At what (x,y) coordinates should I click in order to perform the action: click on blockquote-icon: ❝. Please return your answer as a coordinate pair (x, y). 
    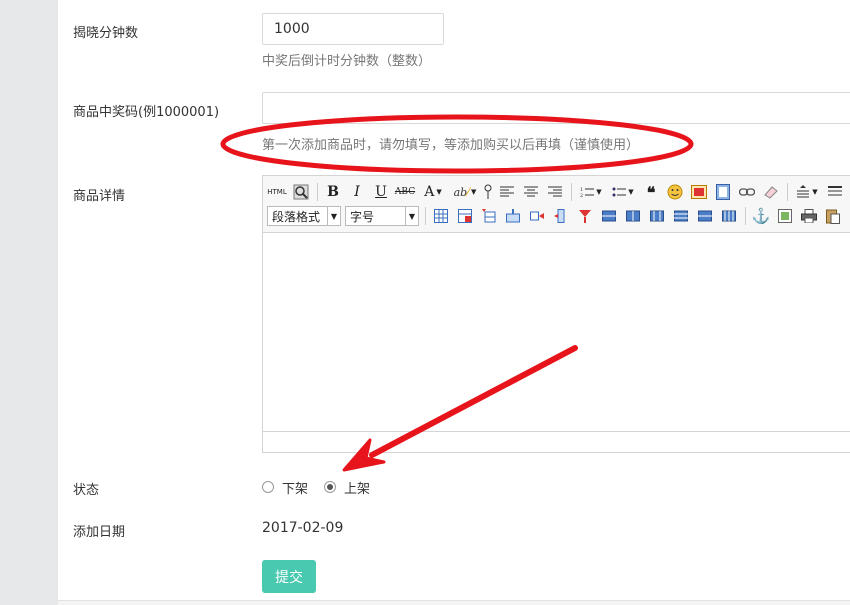
    Looking at the image, I should click on (651, 192).